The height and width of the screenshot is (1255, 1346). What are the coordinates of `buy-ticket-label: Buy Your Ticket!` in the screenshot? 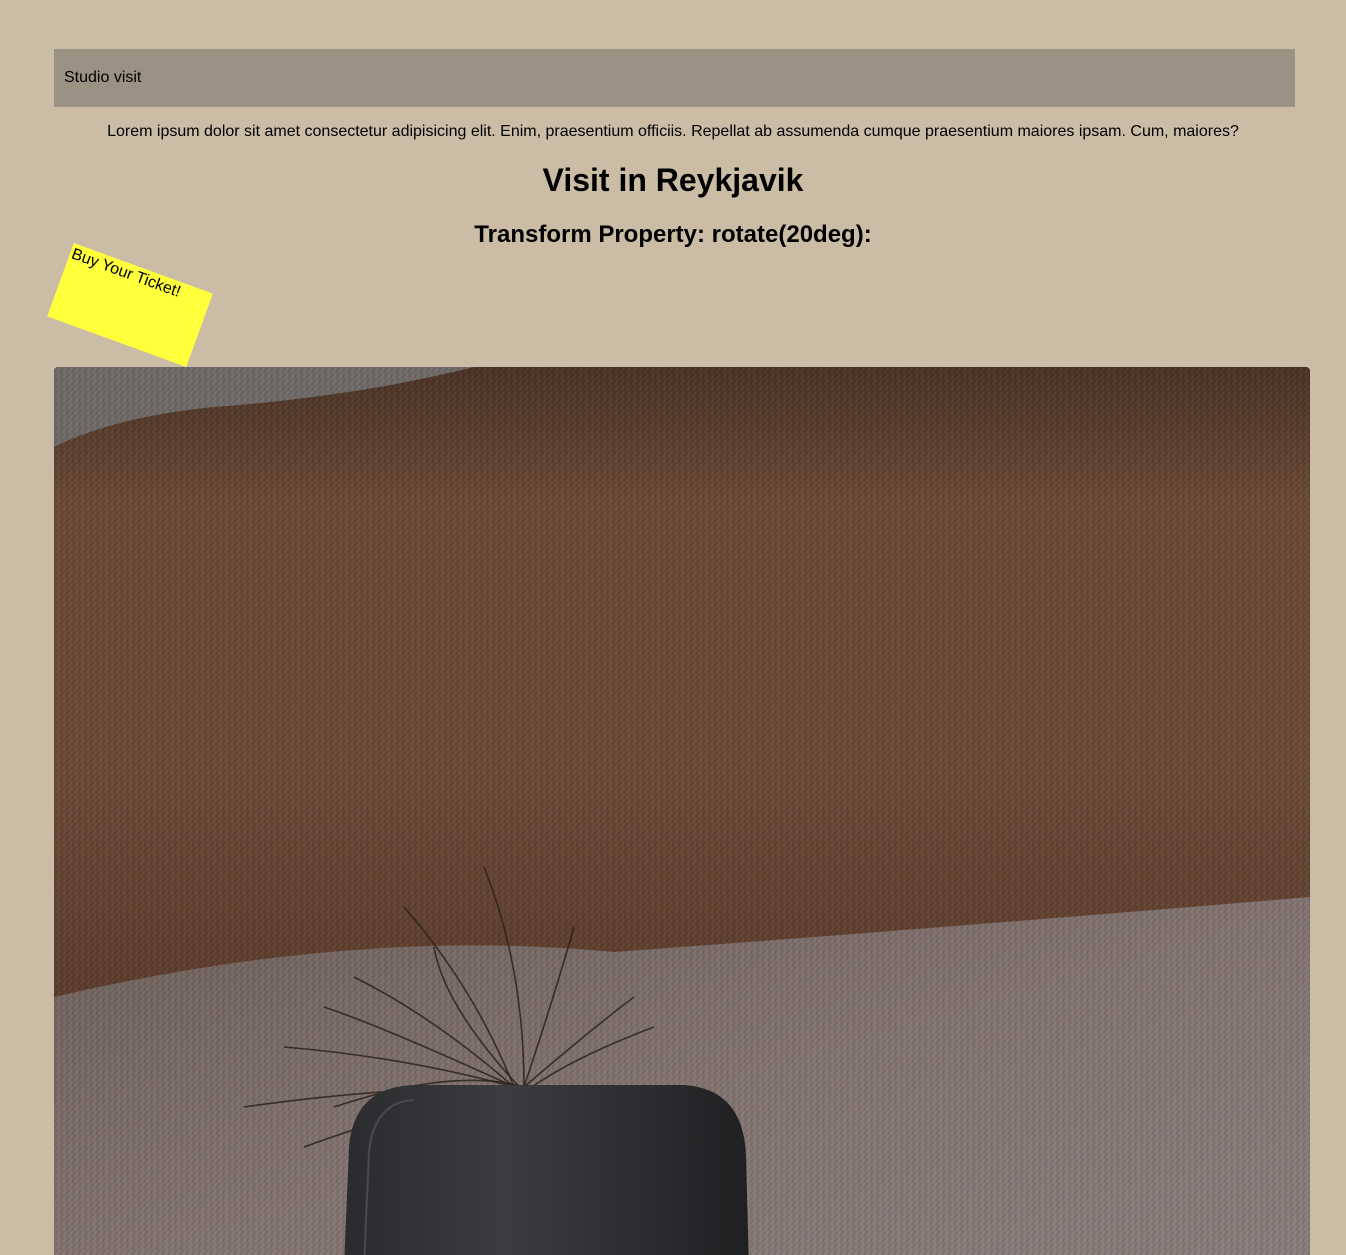 It's located at (126, 273).